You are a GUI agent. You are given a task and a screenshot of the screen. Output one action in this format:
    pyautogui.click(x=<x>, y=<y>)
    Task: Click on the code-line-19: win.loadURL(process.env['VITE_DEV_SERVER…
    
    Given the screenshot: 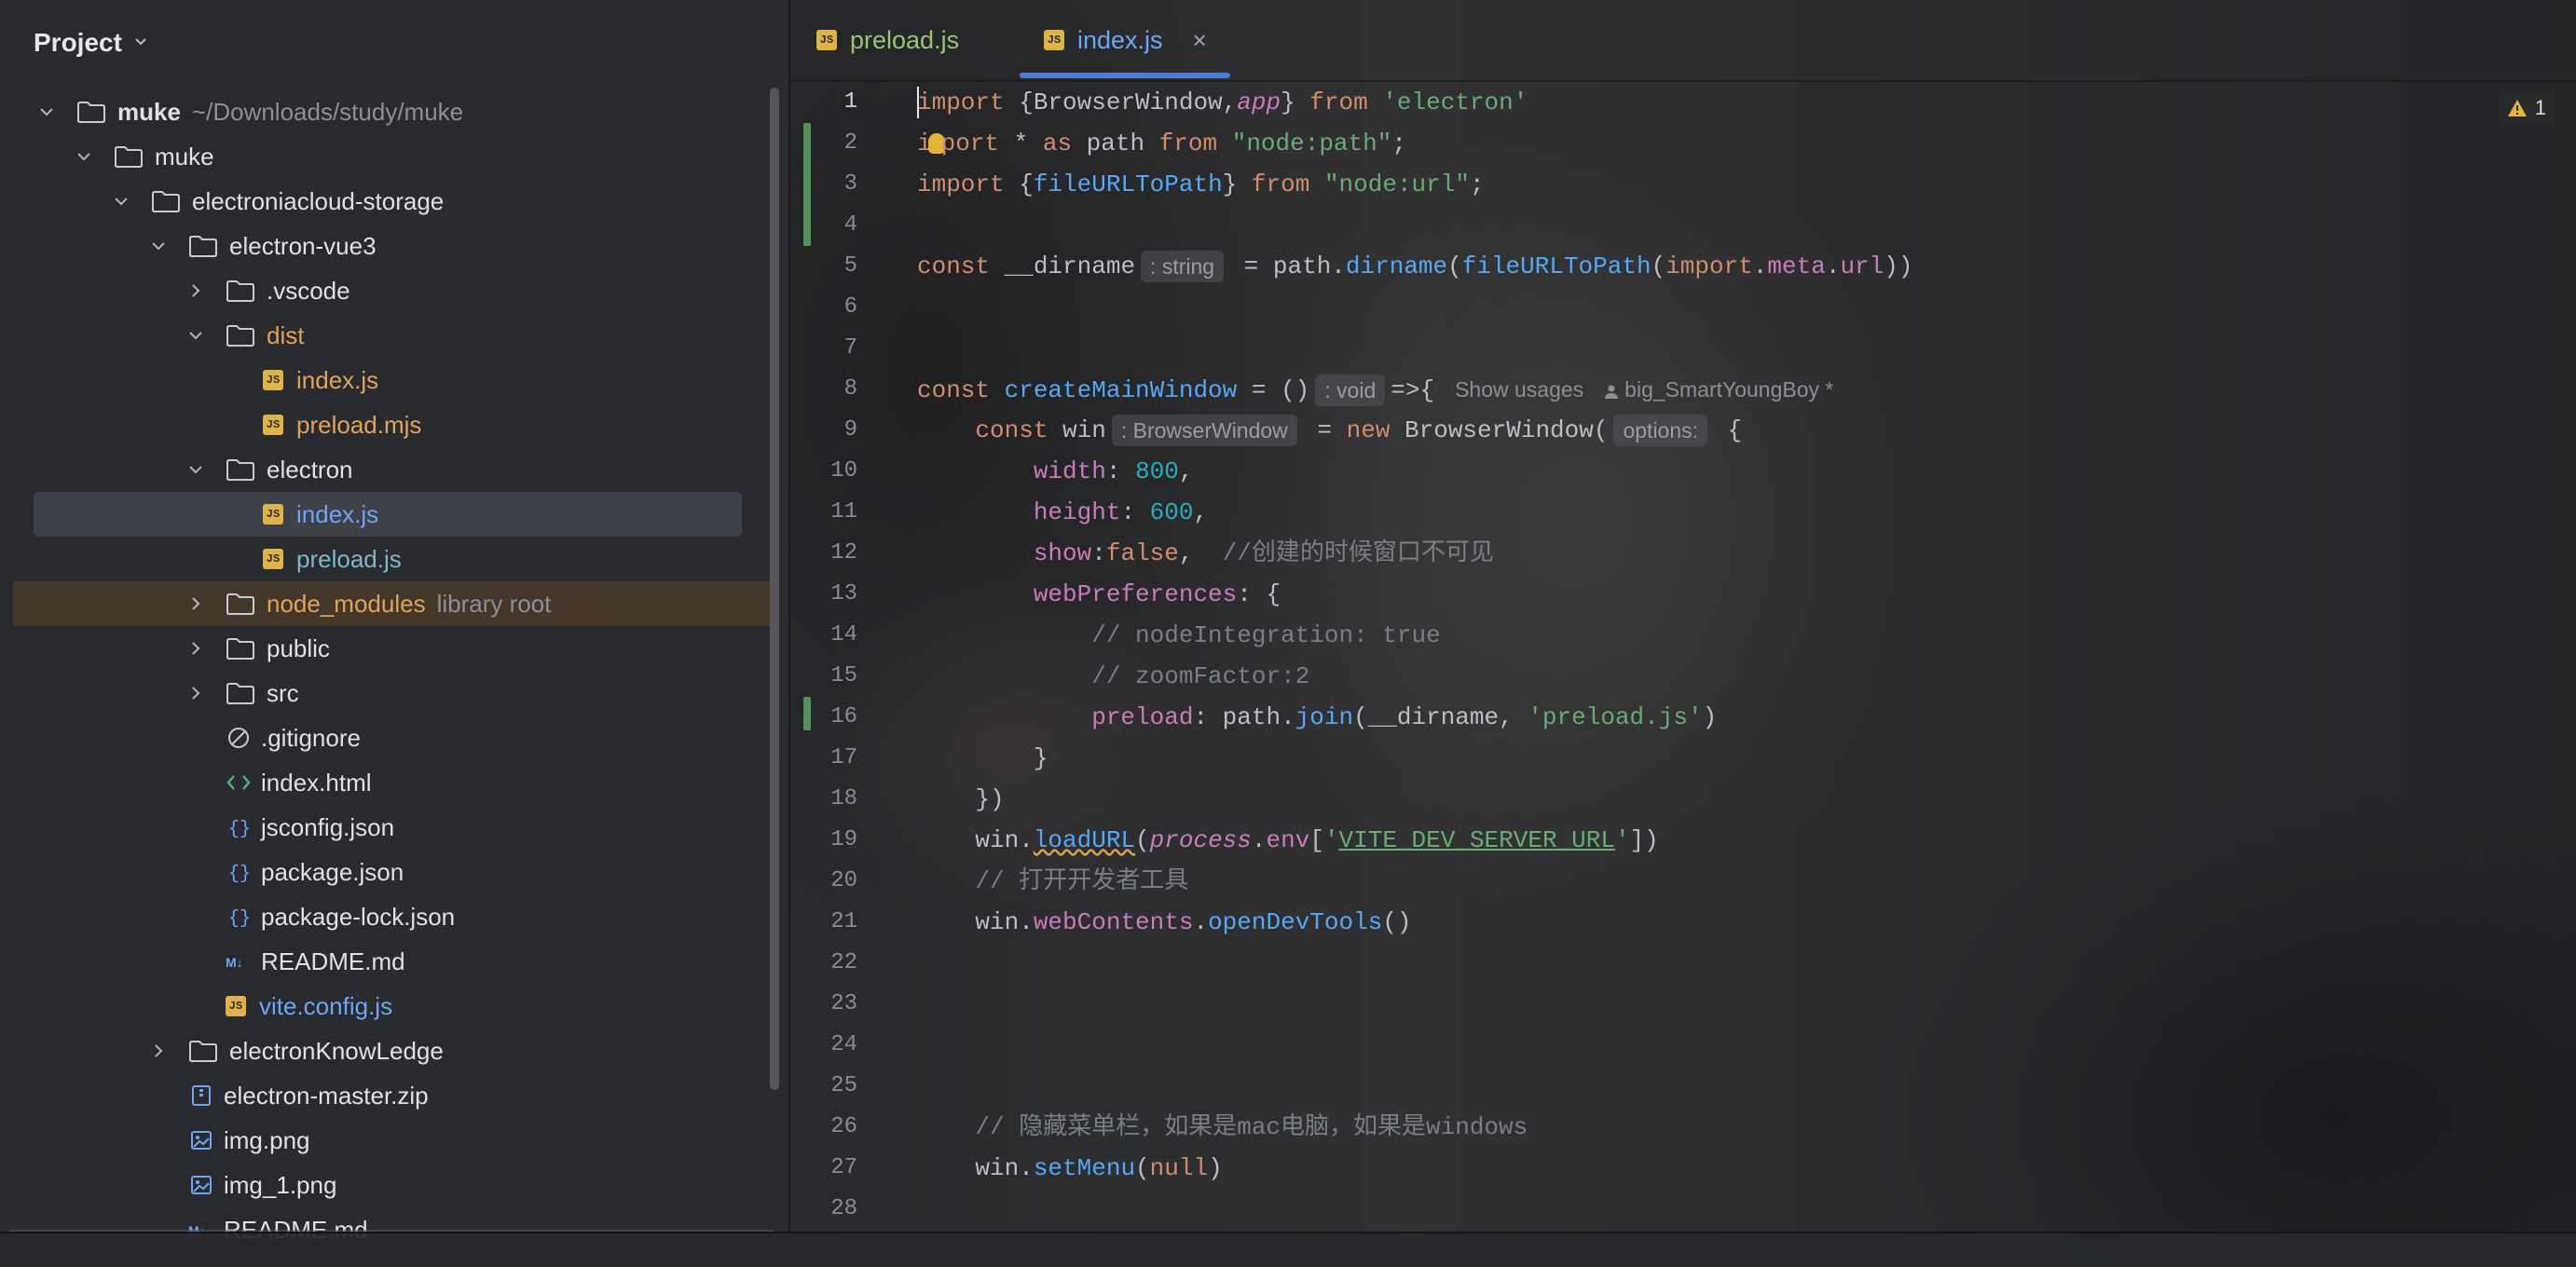 What is the action you would take?
    pyautogui.click(x=1288, y=840)
    